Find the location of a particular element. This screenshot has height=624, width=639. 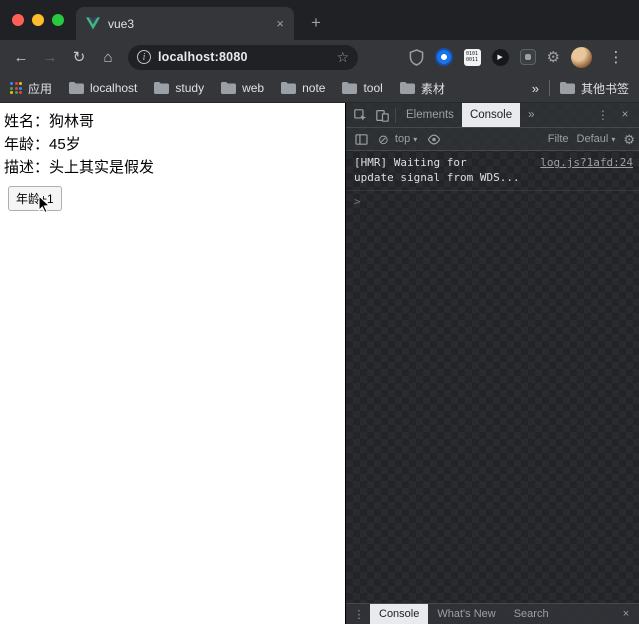

levels-label: Defaul is located at coordinates (592, 139).